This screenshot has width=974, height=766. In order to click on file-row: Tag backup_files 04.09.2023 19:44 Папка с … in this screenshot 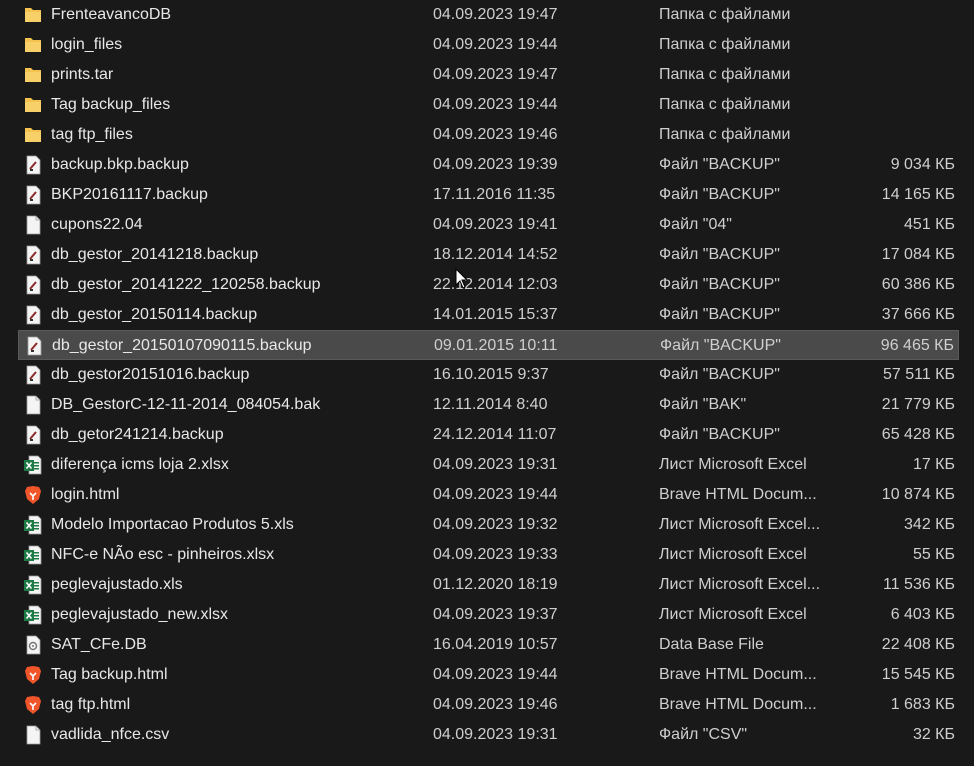, I will do `click(488, 105)`.